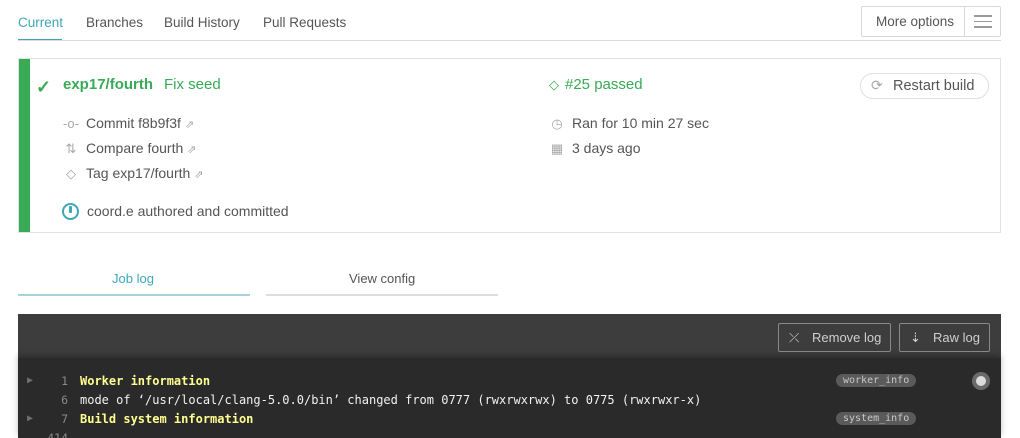 The image size is (1020, 438). What do you see at coordinates (53, 400) in the screenshot?
I see `line-number: 6` at bounding box center [53, 400].